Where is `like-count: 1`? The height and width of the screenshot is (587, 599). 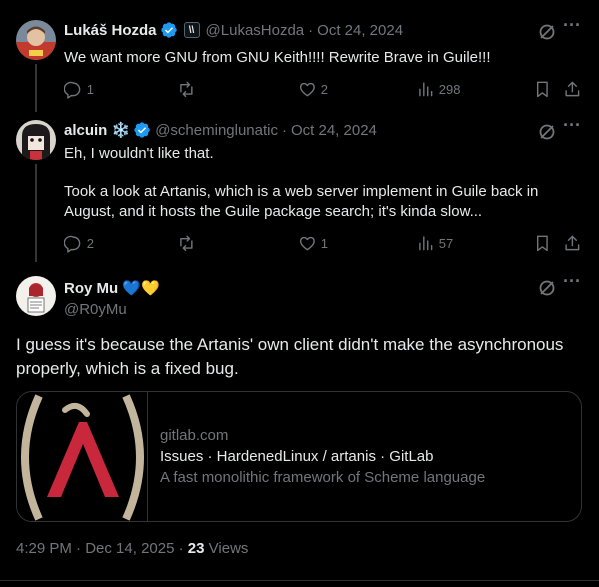 like-count: 1 is located at coordinates (324, 243).